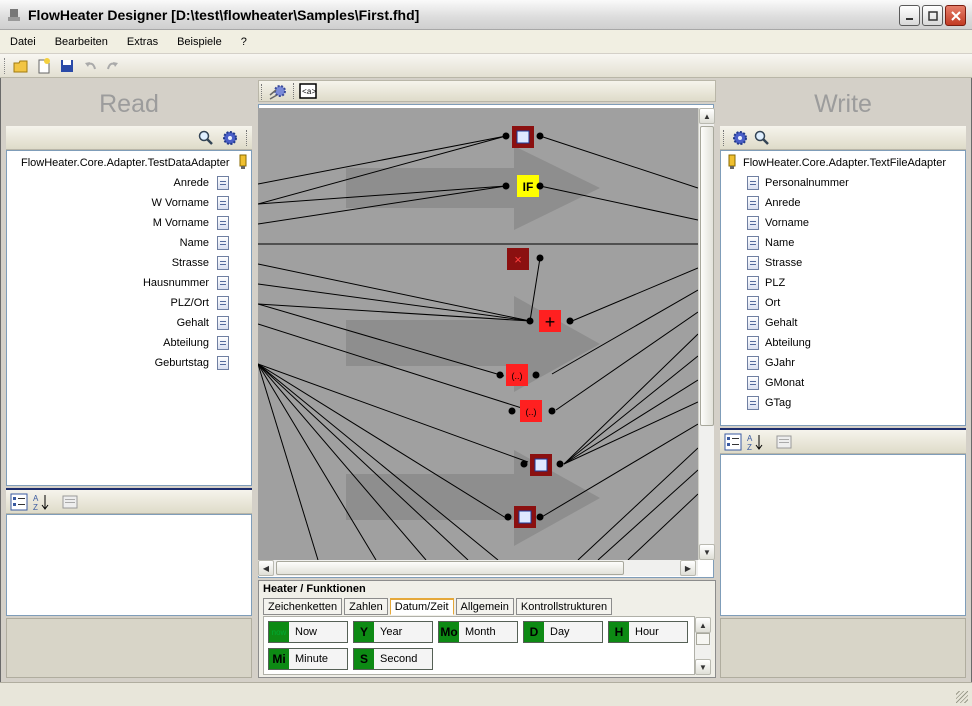 This screenshot has width=972, height=706. I want to click on tab-allgemein: Allgemein, so click(484, 606).